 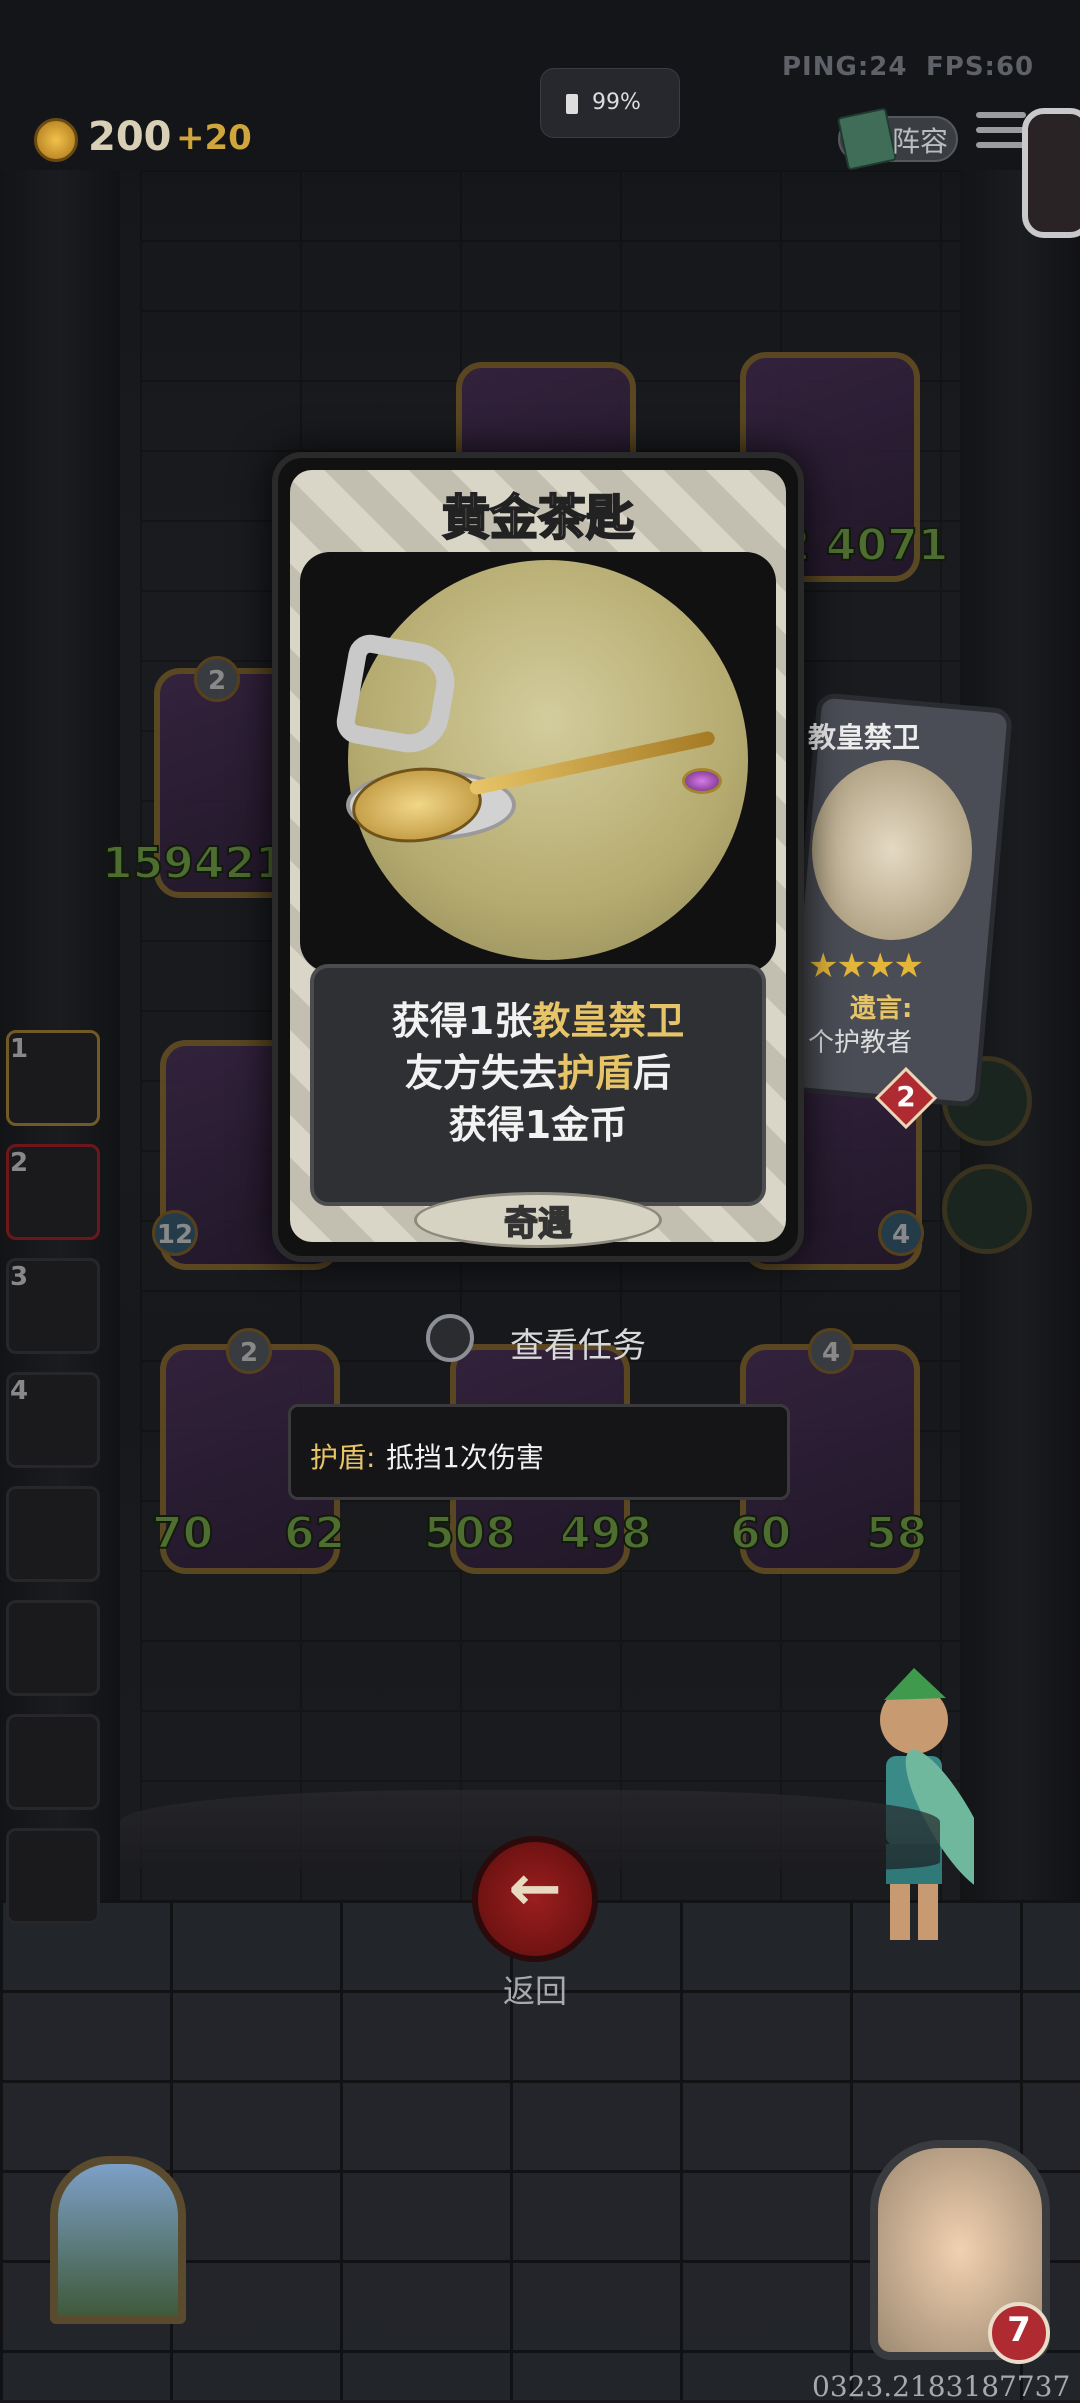 I want to click on preview-card-title: 教皇禁卫, so click(x=864, y=737).